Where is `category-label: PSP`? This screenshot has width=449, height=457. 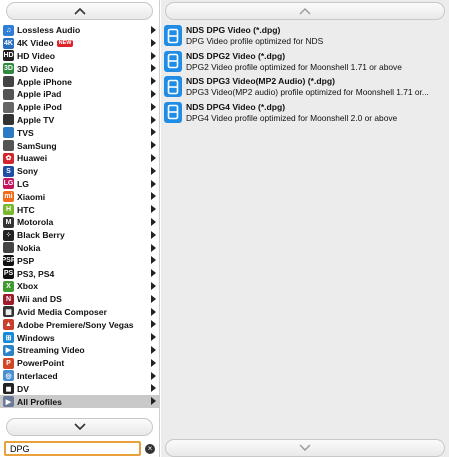 category-label: PSP is located at coordinates (26, 260).